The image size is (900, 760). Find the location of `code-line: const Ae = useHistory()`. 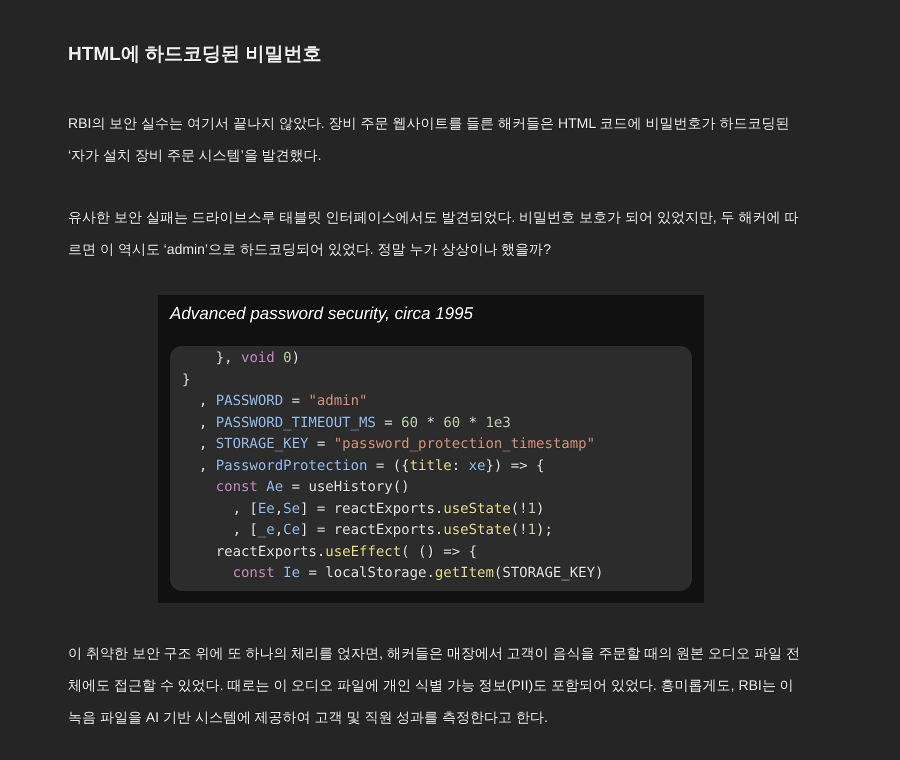

code-line: const Ae = useHistory() is located at coordinates (312, 488).